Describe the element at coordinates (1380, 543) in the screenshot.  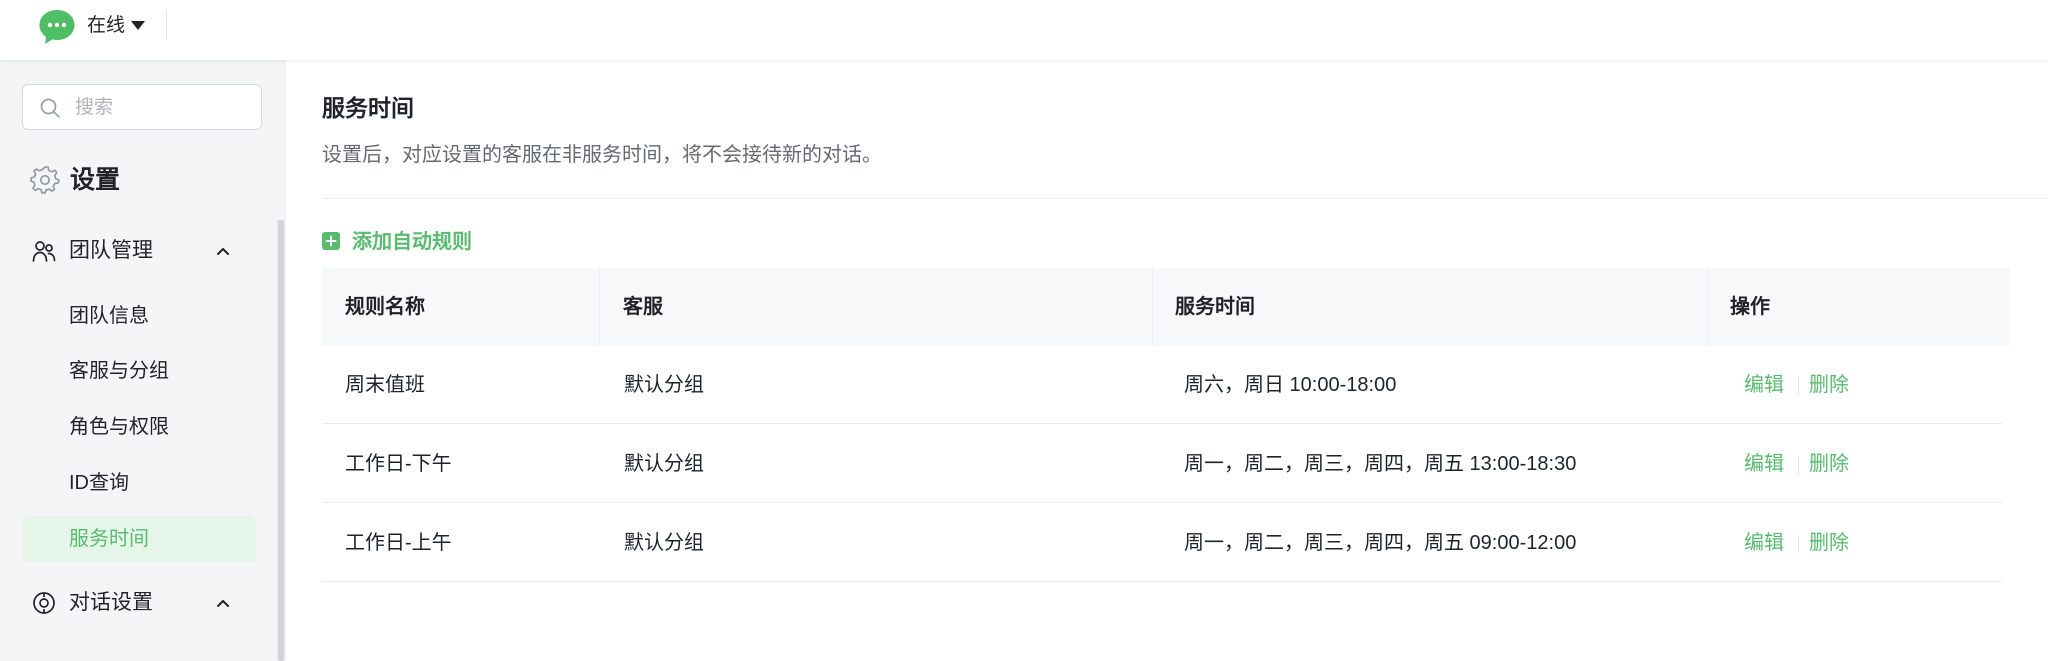
I see `service-time-cell: 周一，周二，周三，周四，周五 09:00-12:00` at that location.